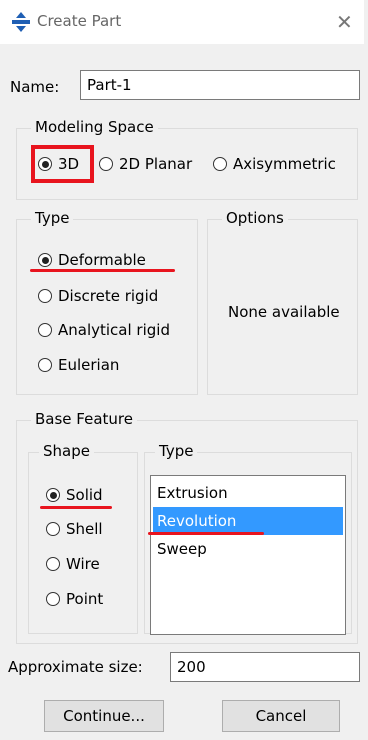 This screenshot has height=740, width=368. Describe the element at coordinates (248, 521) in the screenshot. I see `list-item-revolution: Revolution` at that location.